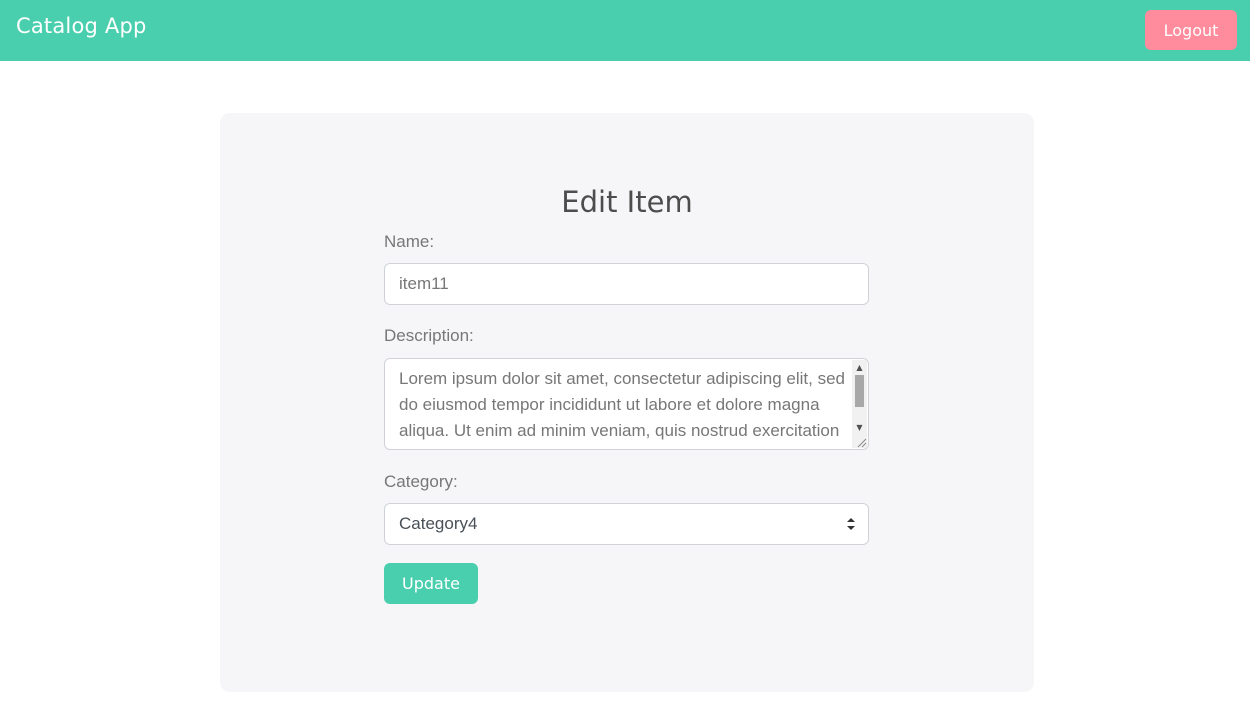 Image resolution: width=1250 pixels, height=711 pixels. What do you see at coordinates (409, 241) in the screenshot?
I see `name-label: Name:` at bounding box center [409, 241].